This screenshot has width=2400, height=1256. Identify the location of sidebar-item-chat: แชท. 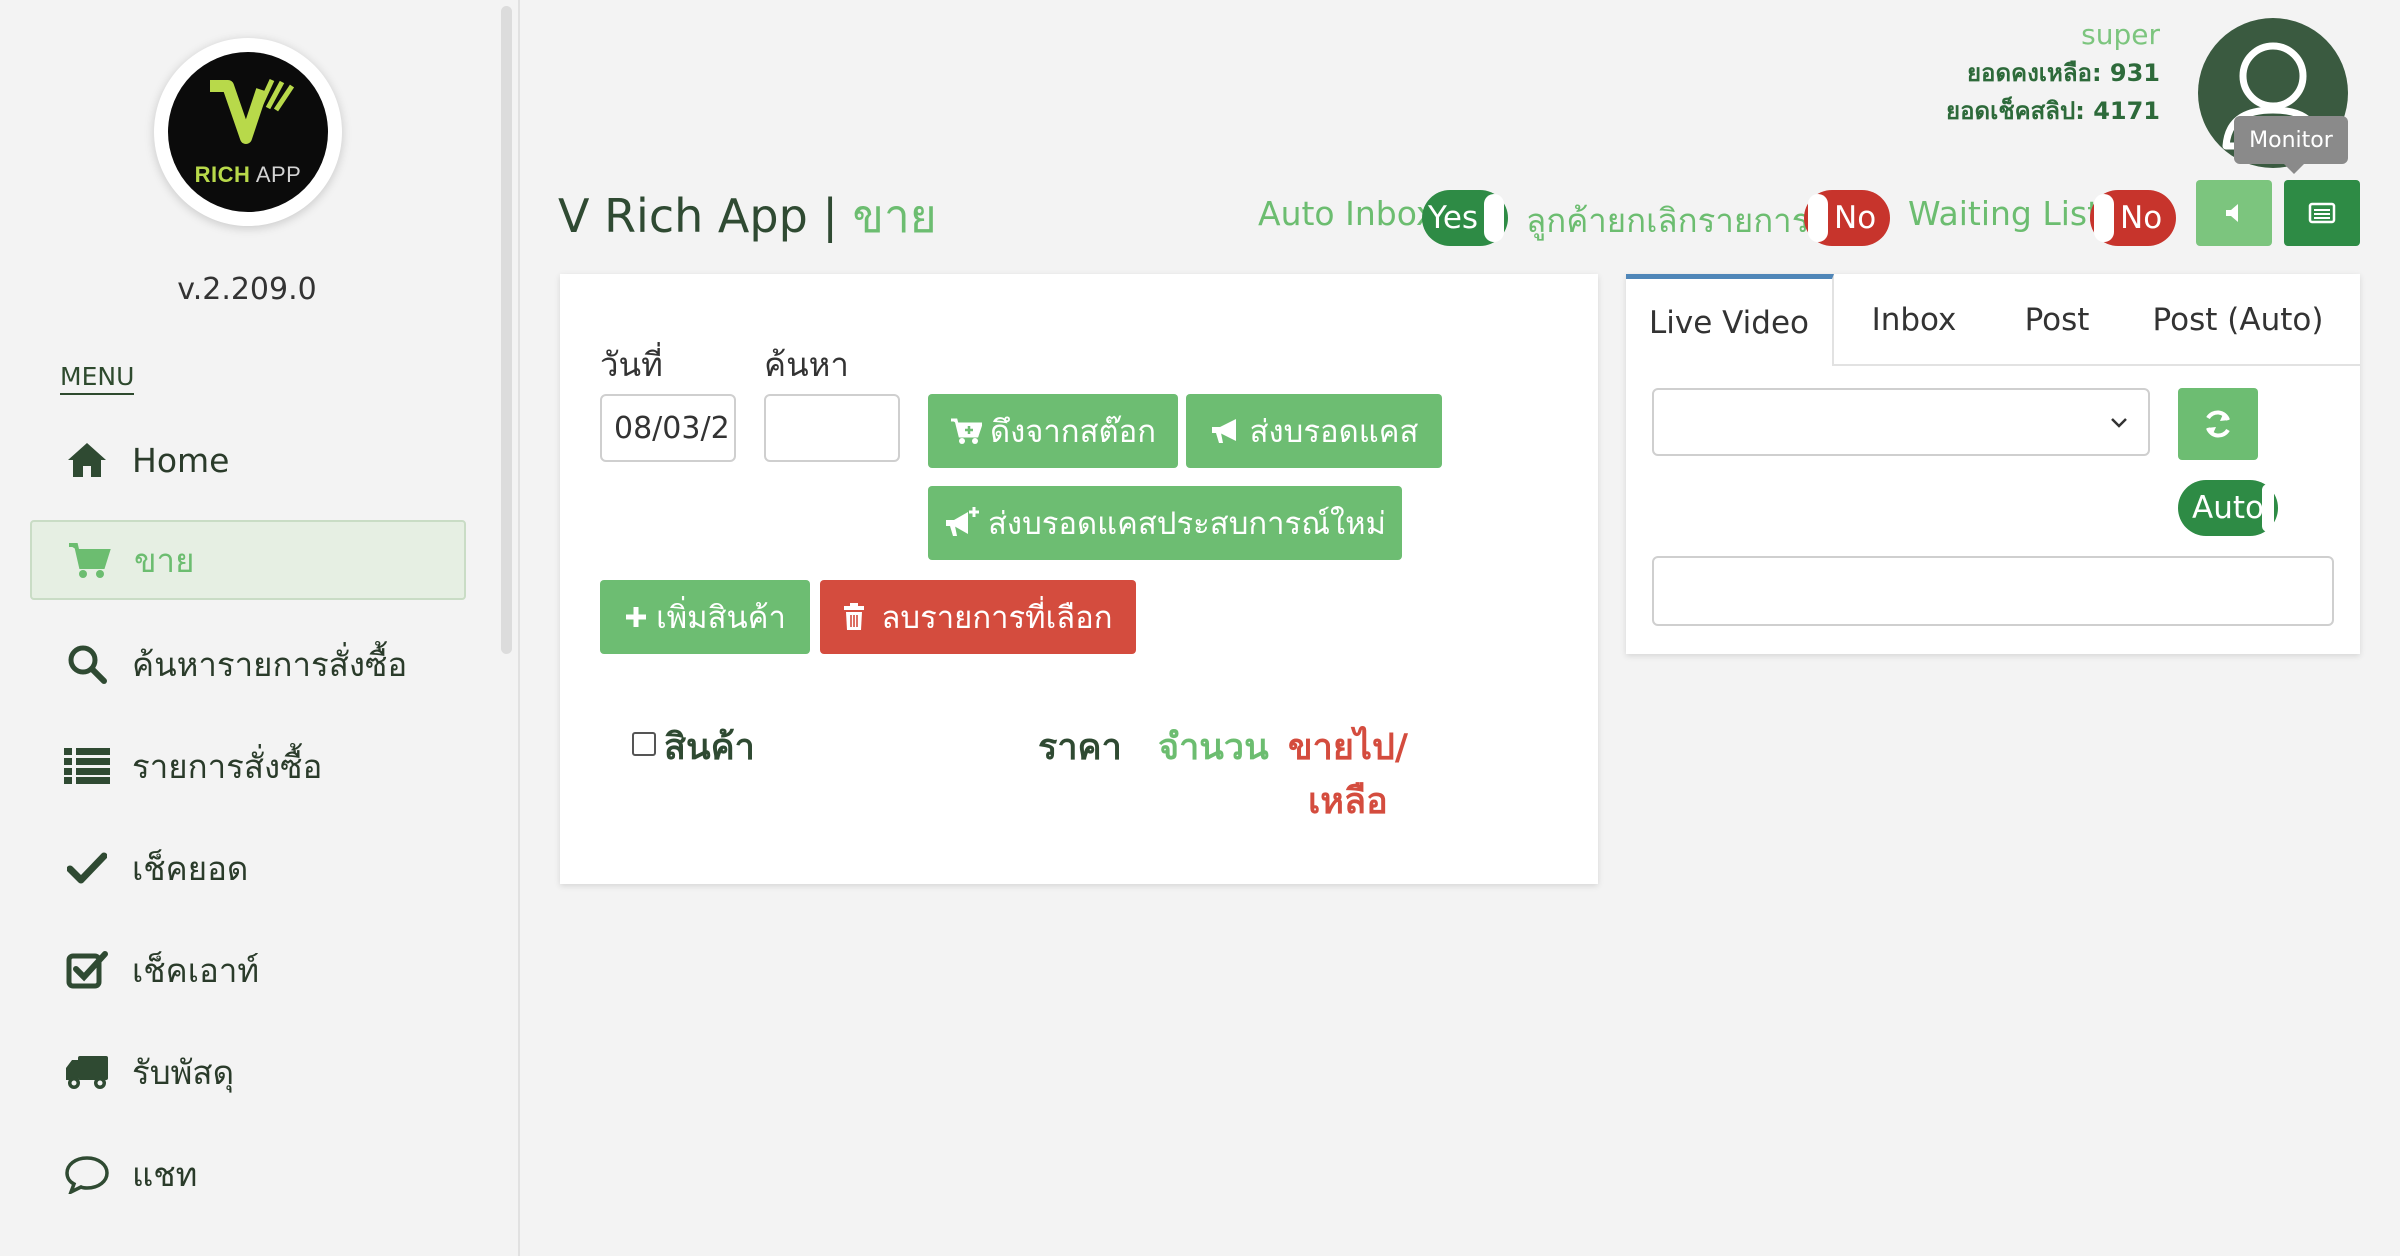
(248, 1174).